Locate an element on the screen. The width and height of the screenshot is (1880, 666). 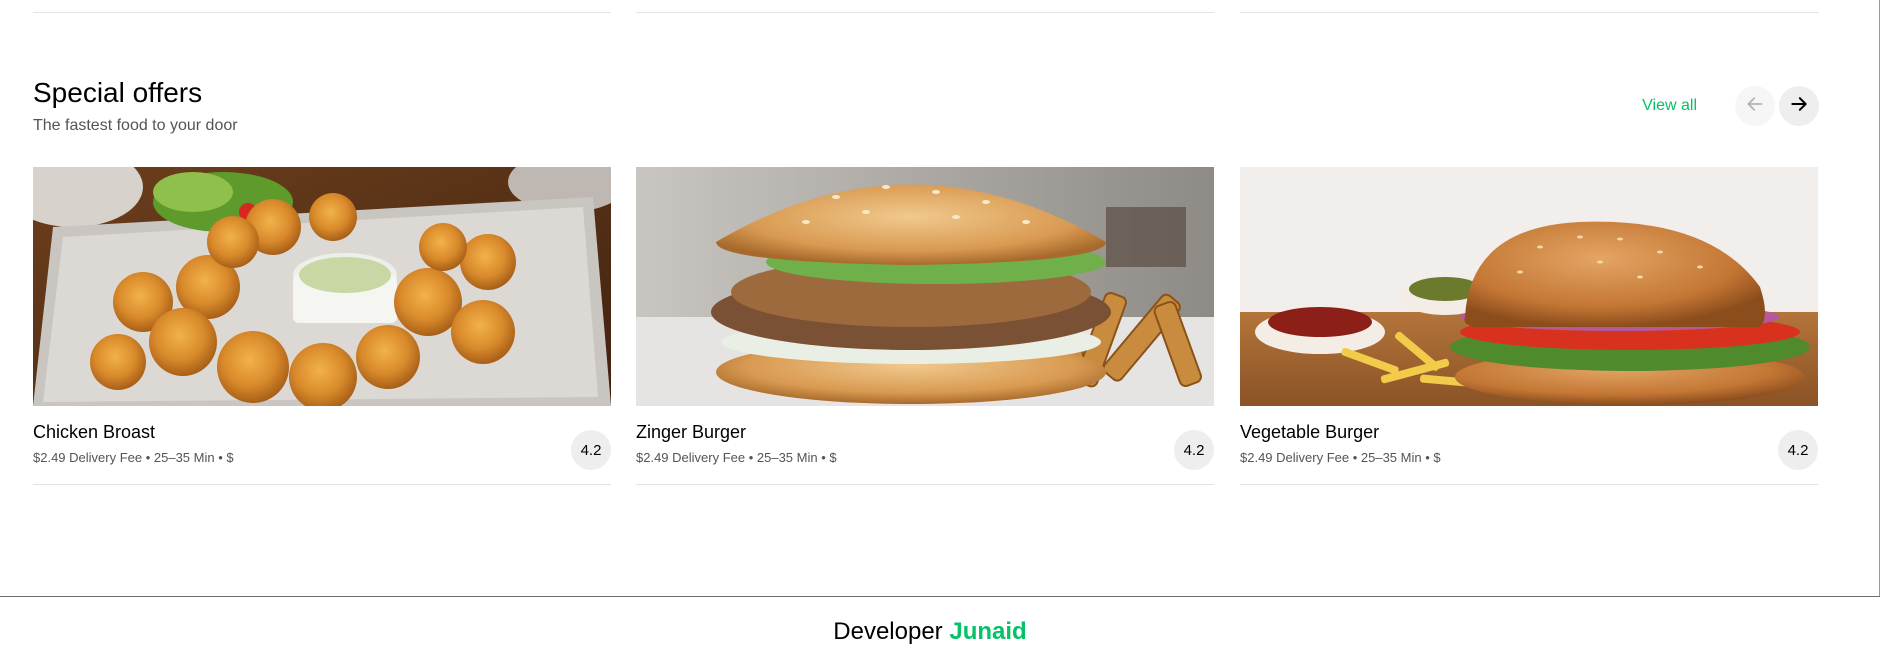
arrow-right-icon is located at coordinates (1799, 106).